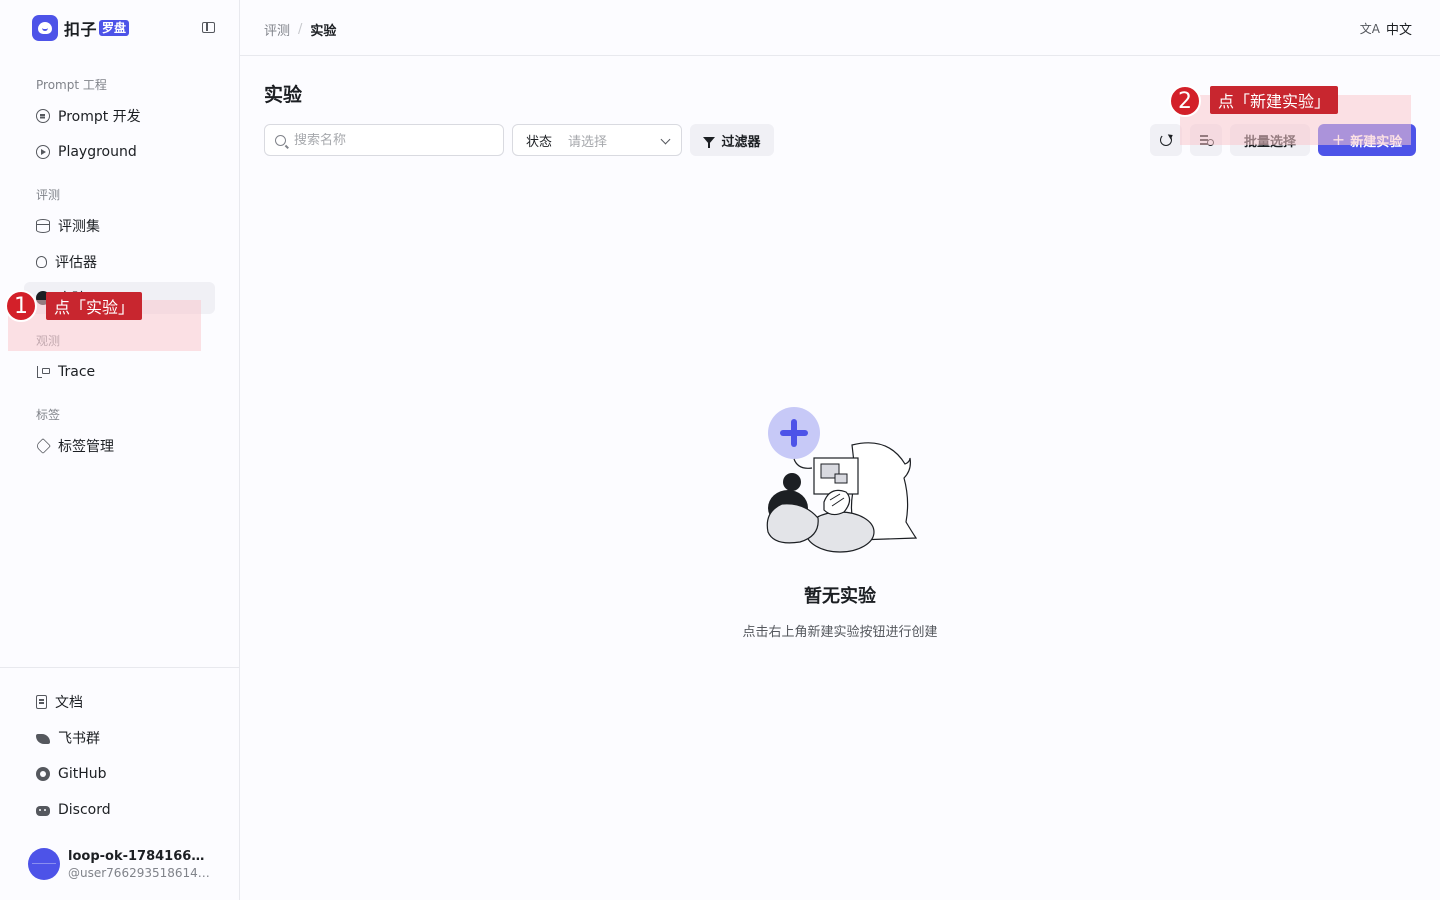 Image resolution: width=1440 pixels, height=900 pixels. What do you see at coordinates (84, 810) in the screenshot?
I see `sidebar-item-label: Discord` at bounding box center [84, 810].